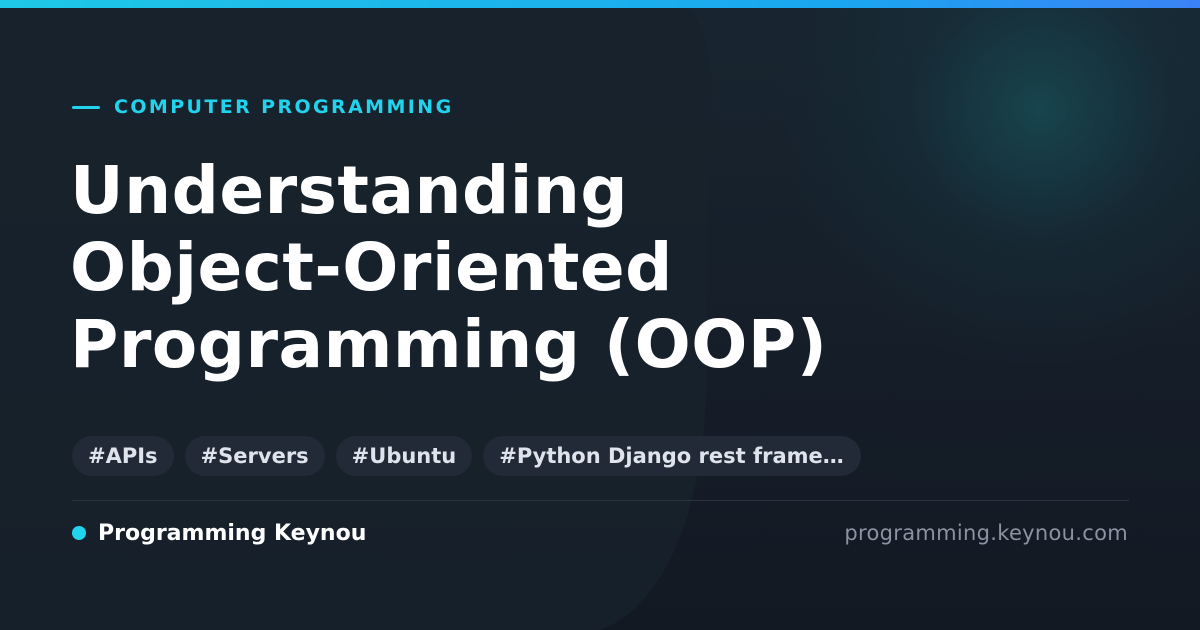 Image resolution: width=1200 pixels, height=630 pixels. Describe the element at coordinates (349, 190) in the screenshot. I see `title-line-1: Understanding` at that location.